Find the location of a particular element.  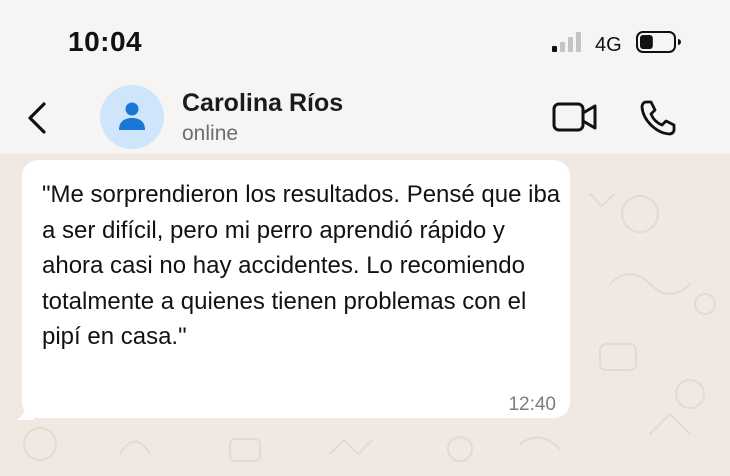

phone-icon is located at coordinates (658, 118).